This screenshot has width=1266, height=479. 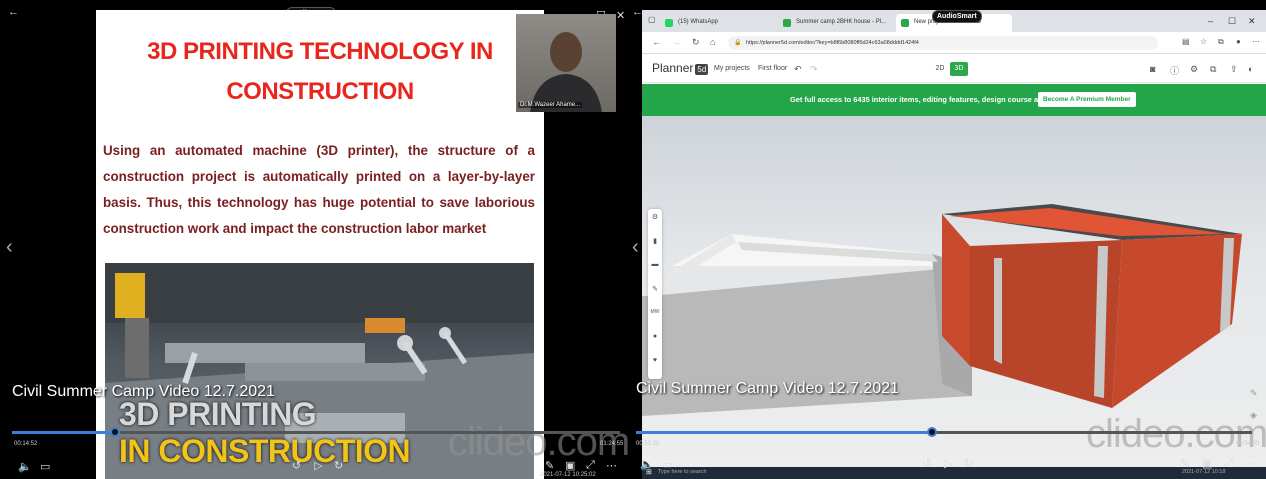 What do you see at coordinates (218, 414) in the screenshot?
I see `image-text-3d-printing: 3D PRINTING` at bounding box center [218, 414].